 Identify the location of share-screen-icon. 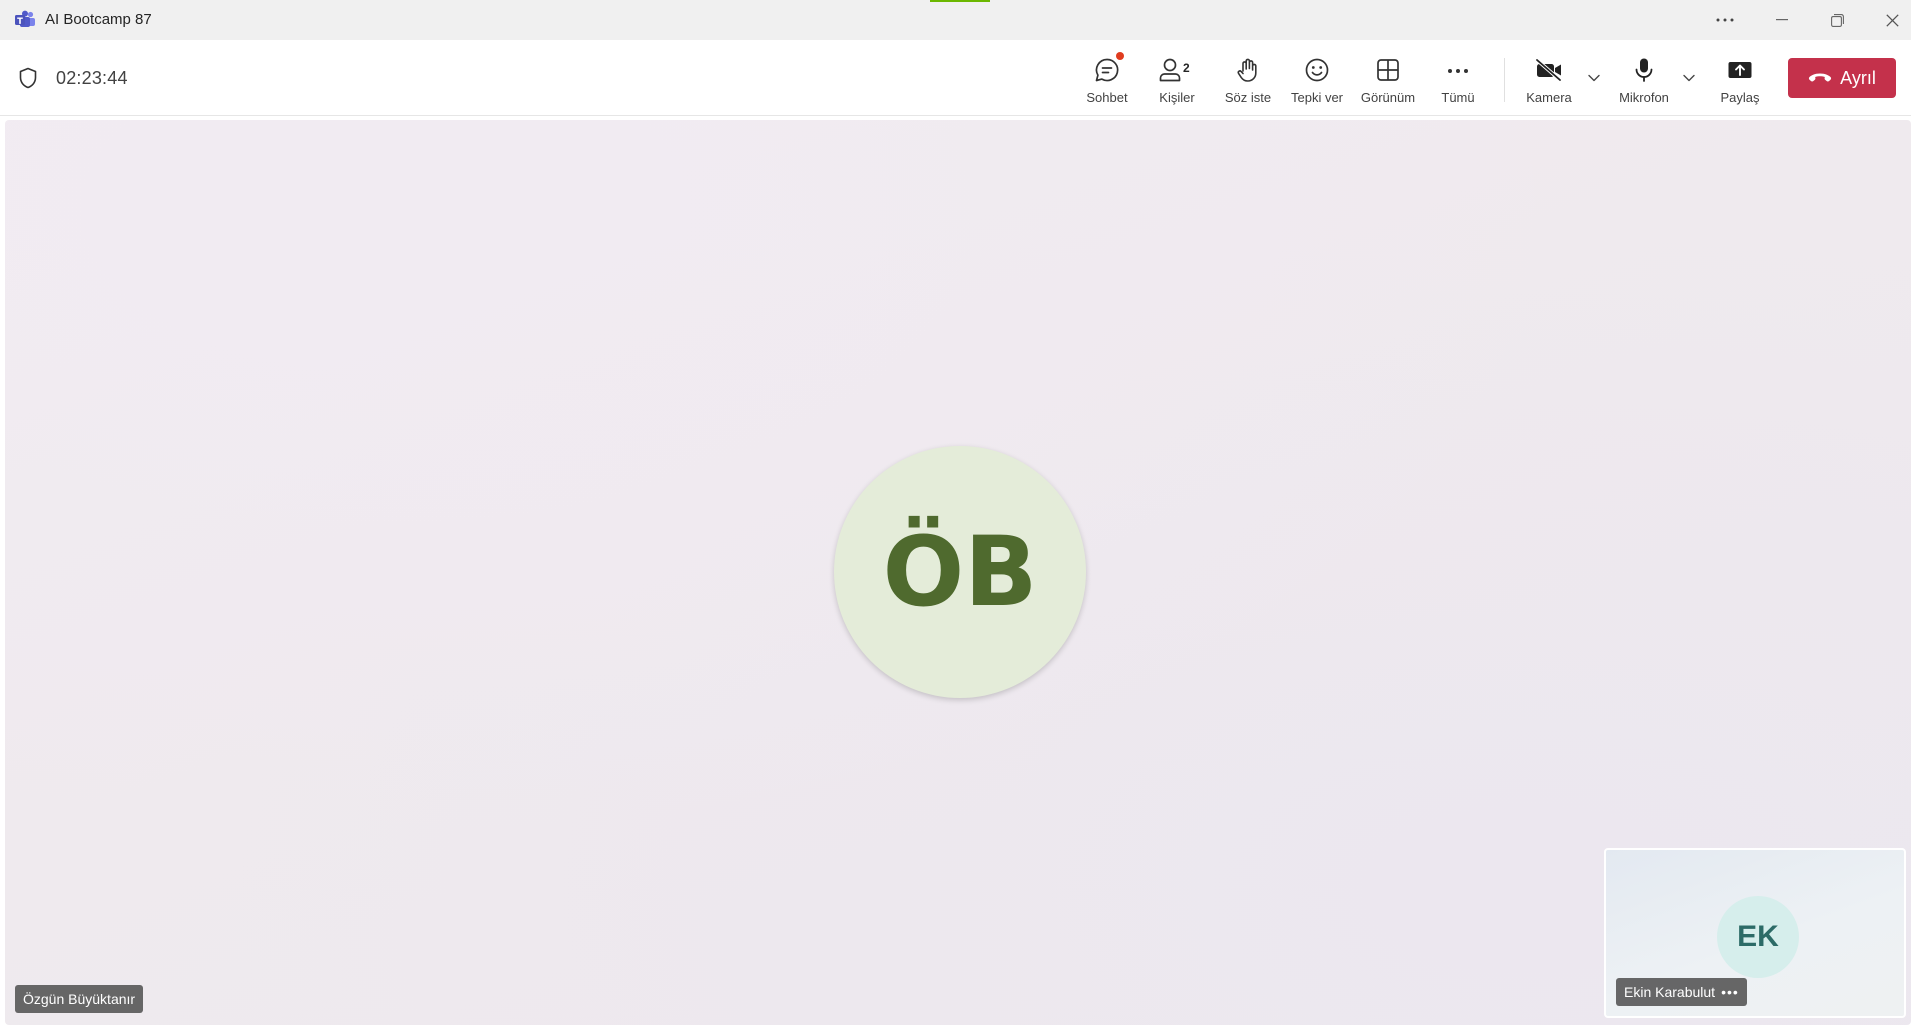
(1740, 70).